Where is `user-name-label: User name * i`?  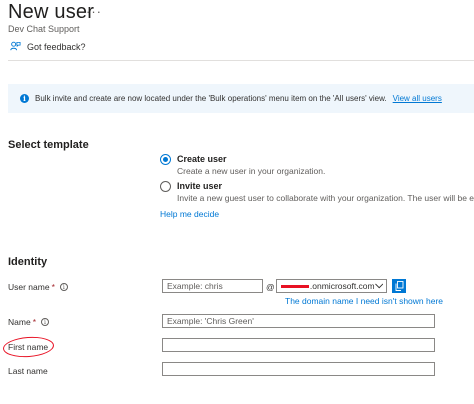
user-name-label: User name * i is located at coordinates (38, 287).